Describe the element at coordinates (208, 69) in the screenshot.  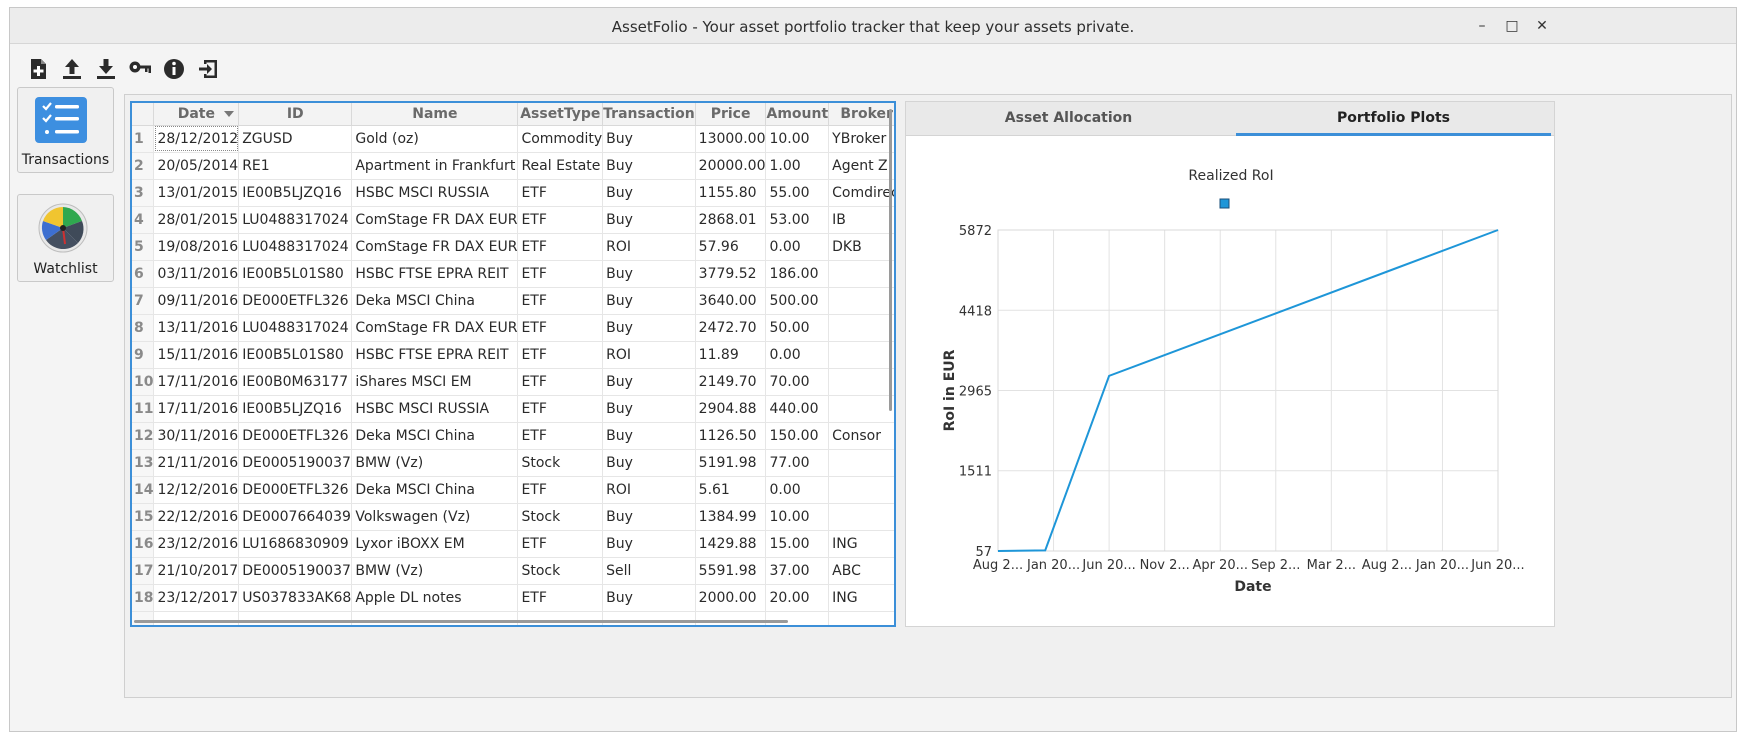
I see `exit-button` at that location.